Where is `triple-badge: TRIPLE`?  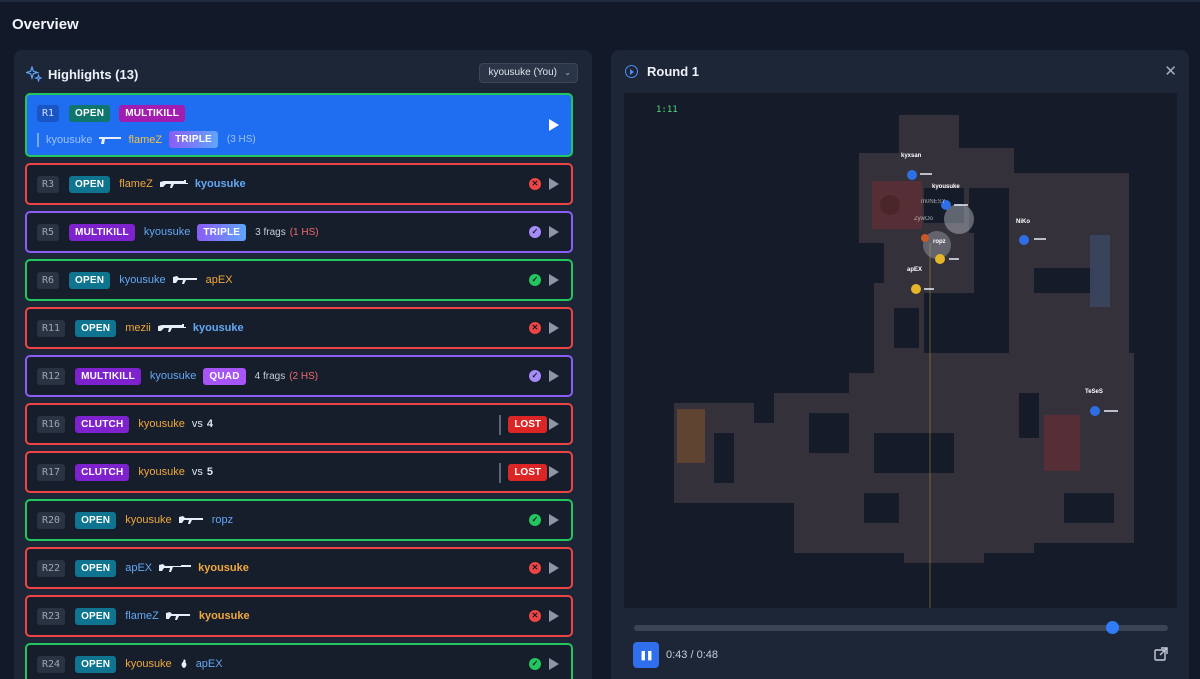 triple-badge: TRIPLE is located at coordinates (193, 139).